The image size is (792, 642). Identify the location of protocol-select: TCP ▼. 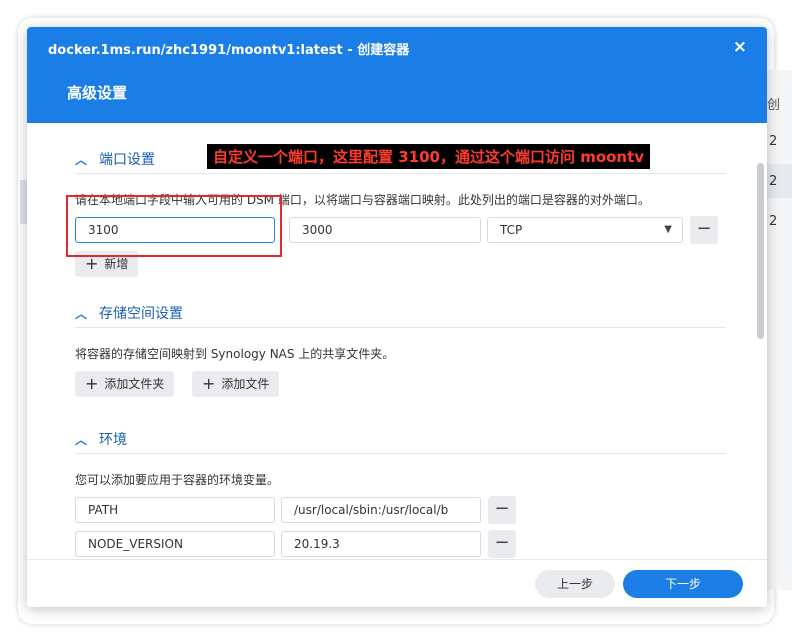
(585, 230).